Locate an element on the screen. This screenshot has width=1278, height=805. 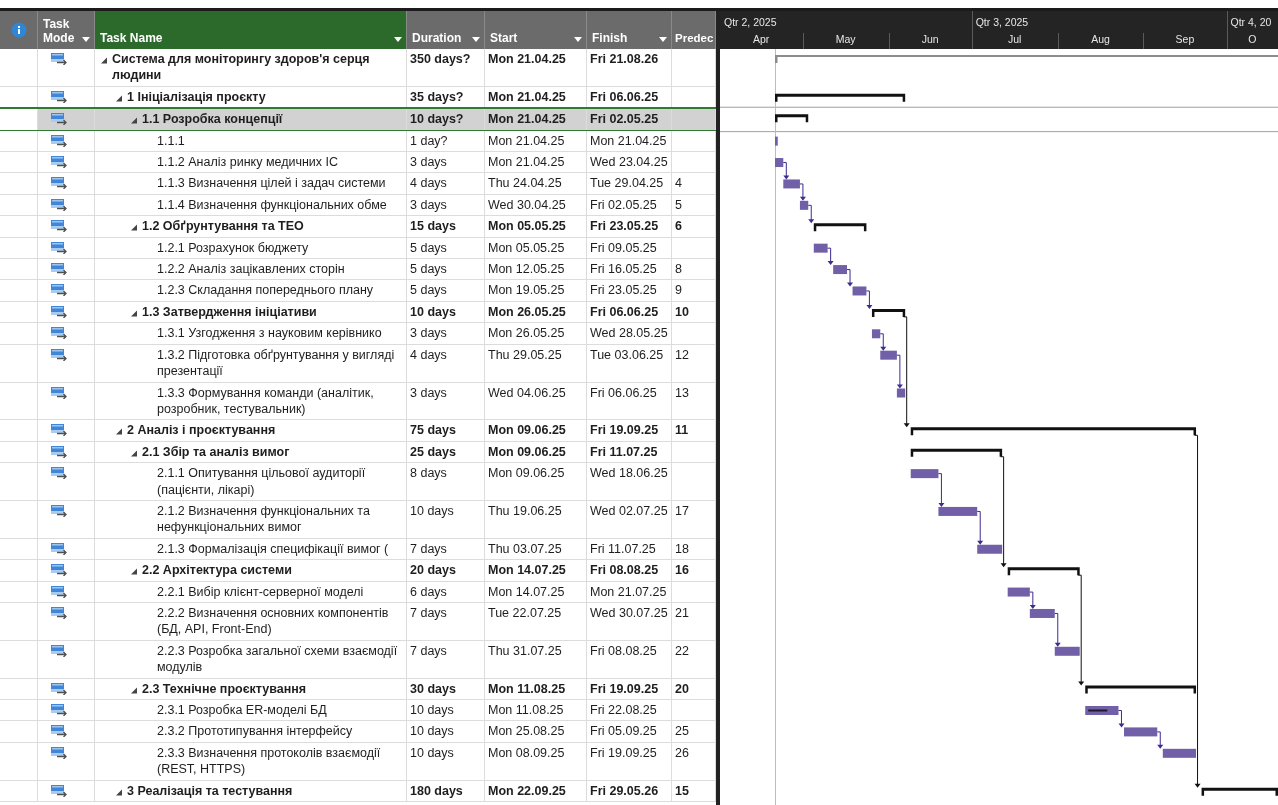
duration-cell: 75 days is located at coordinates (446, 430).